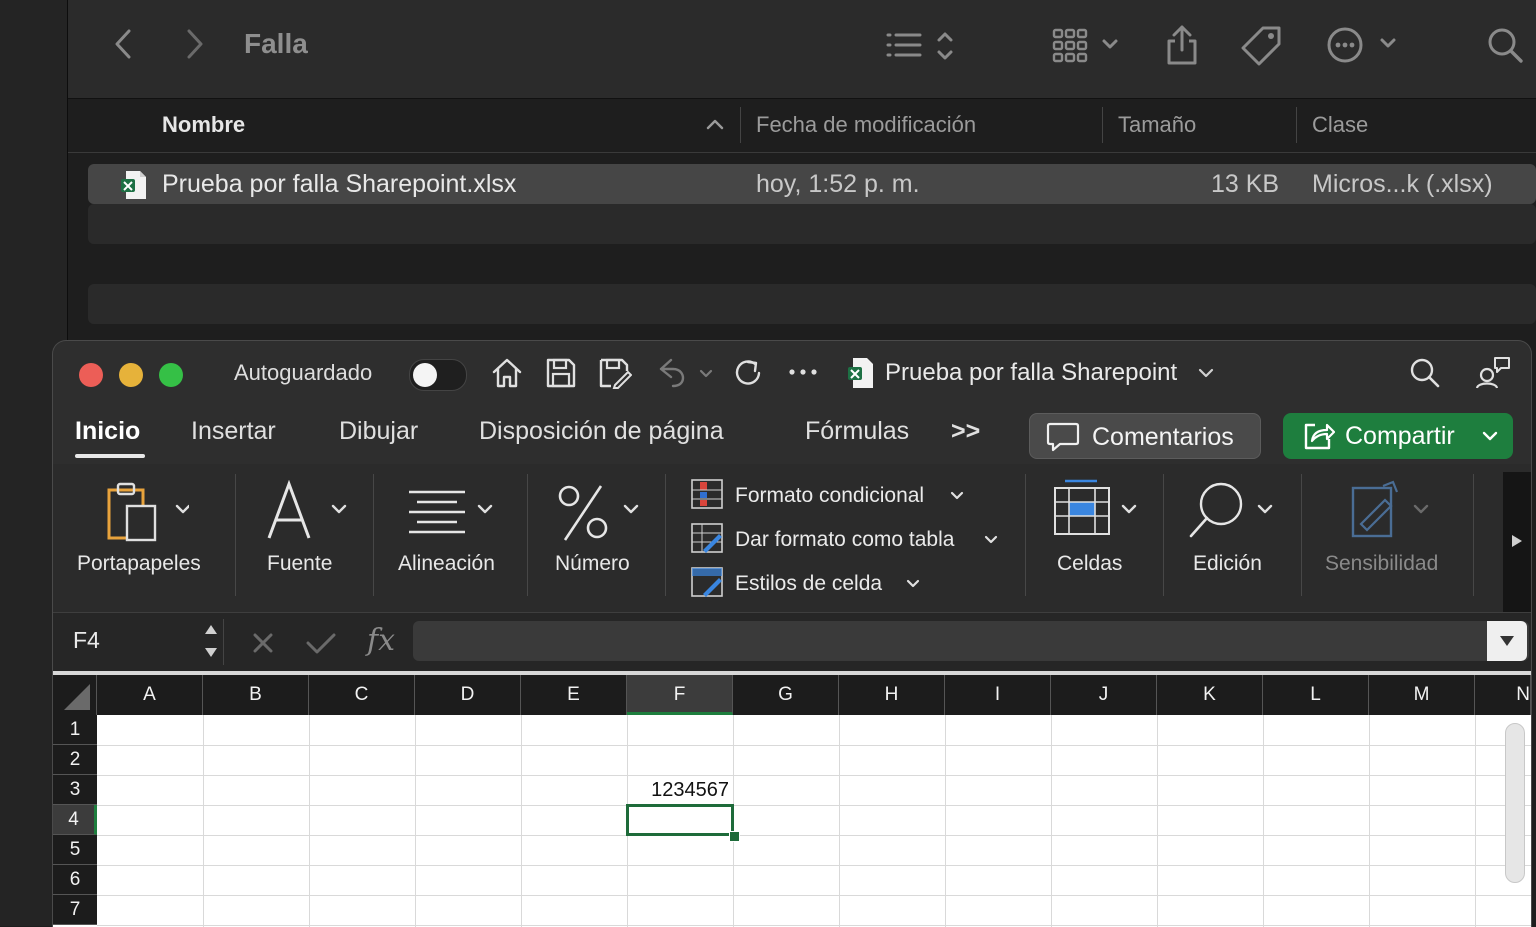  Describe the element at coordinates (1517, 542) in the screenshot. I see `ribbon-scroll-right` at that location.